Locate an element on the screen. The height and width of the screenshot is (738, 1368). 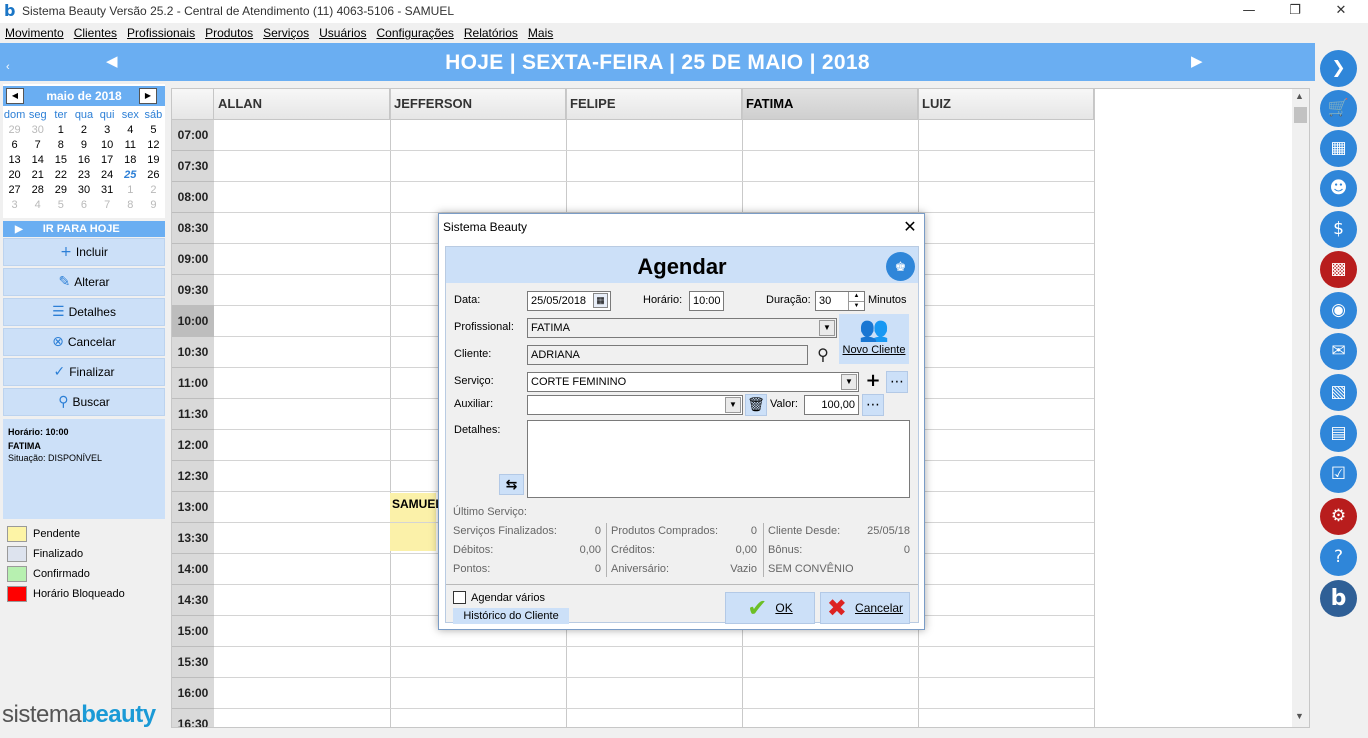
duracao-stepper: 30 ▲ ▼ is located at coordinates (840, 301).